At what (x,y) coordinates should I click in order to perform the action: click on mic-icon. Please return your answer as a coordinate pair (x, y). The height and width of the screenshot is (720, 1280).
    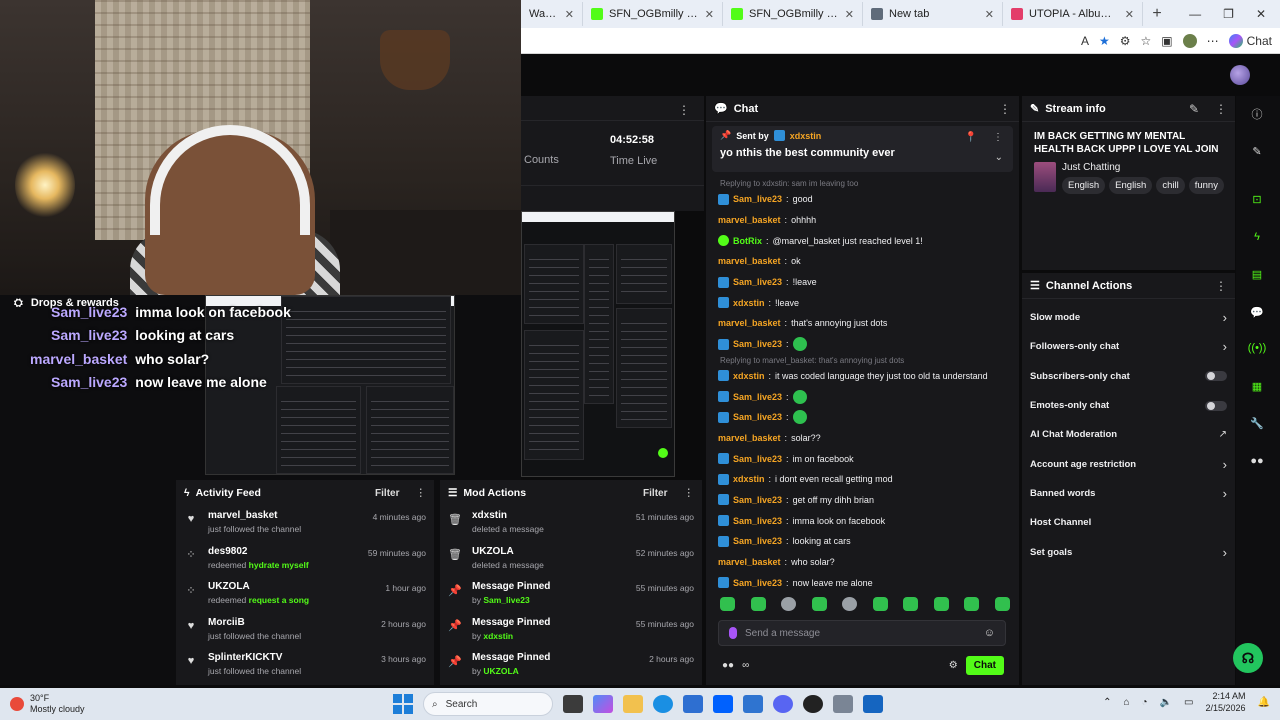
    Looking at the image, I should click on (733, 633).